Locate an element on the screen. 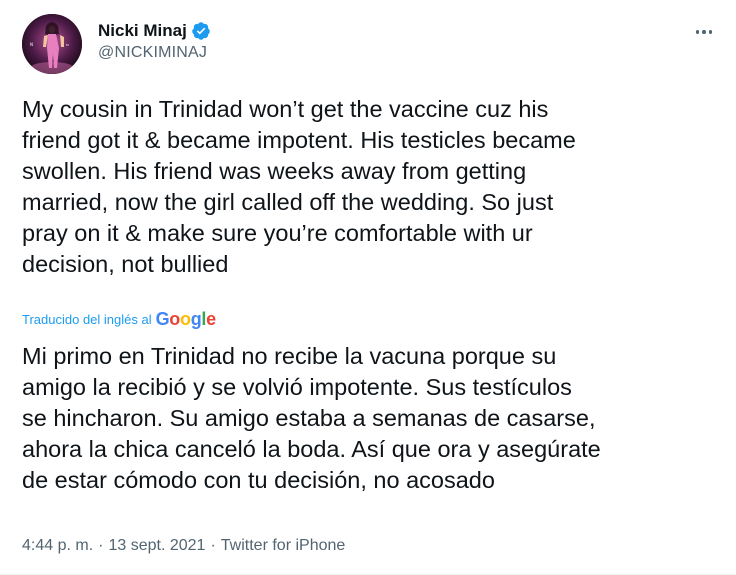  avatar: N M is located at coordinates (52, 44).